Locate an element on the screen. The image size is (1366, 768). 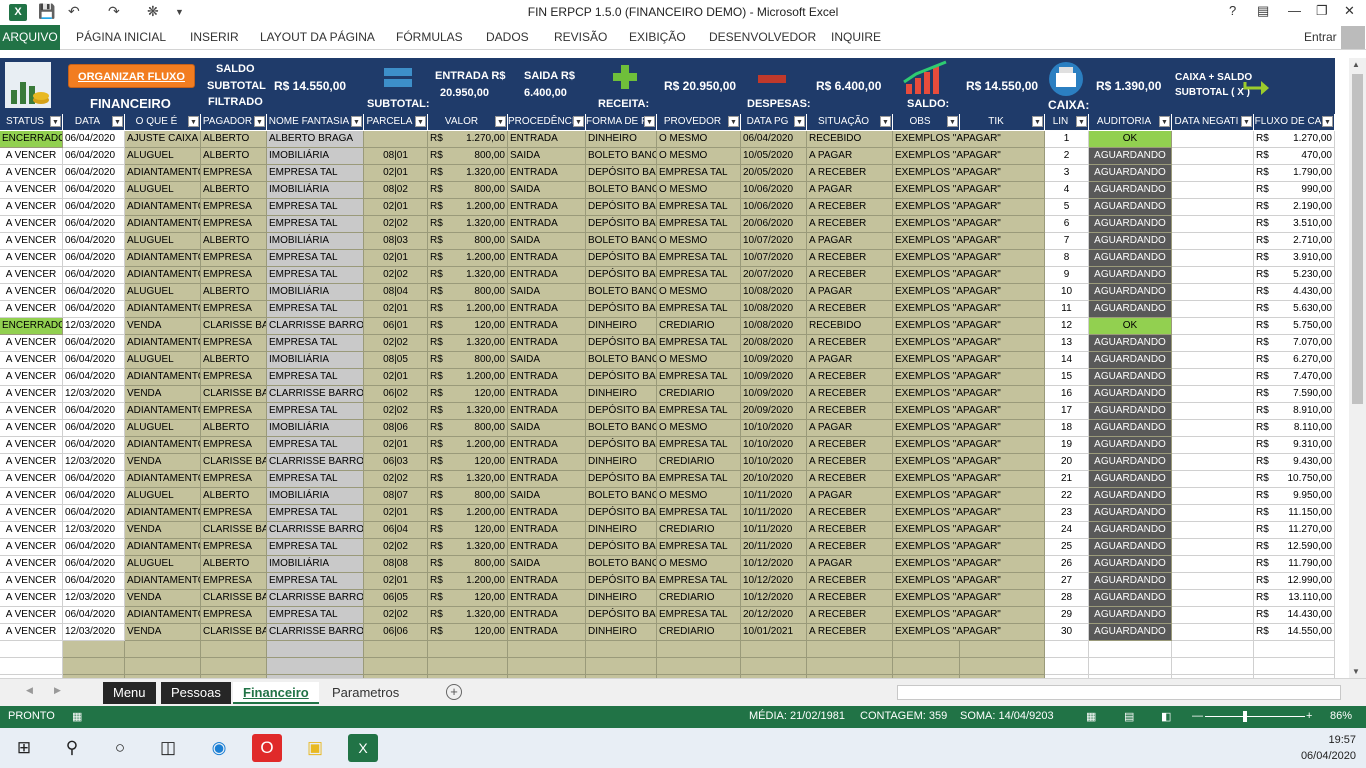
line-number-cell: 23 is located at coordinates (1067, 513).